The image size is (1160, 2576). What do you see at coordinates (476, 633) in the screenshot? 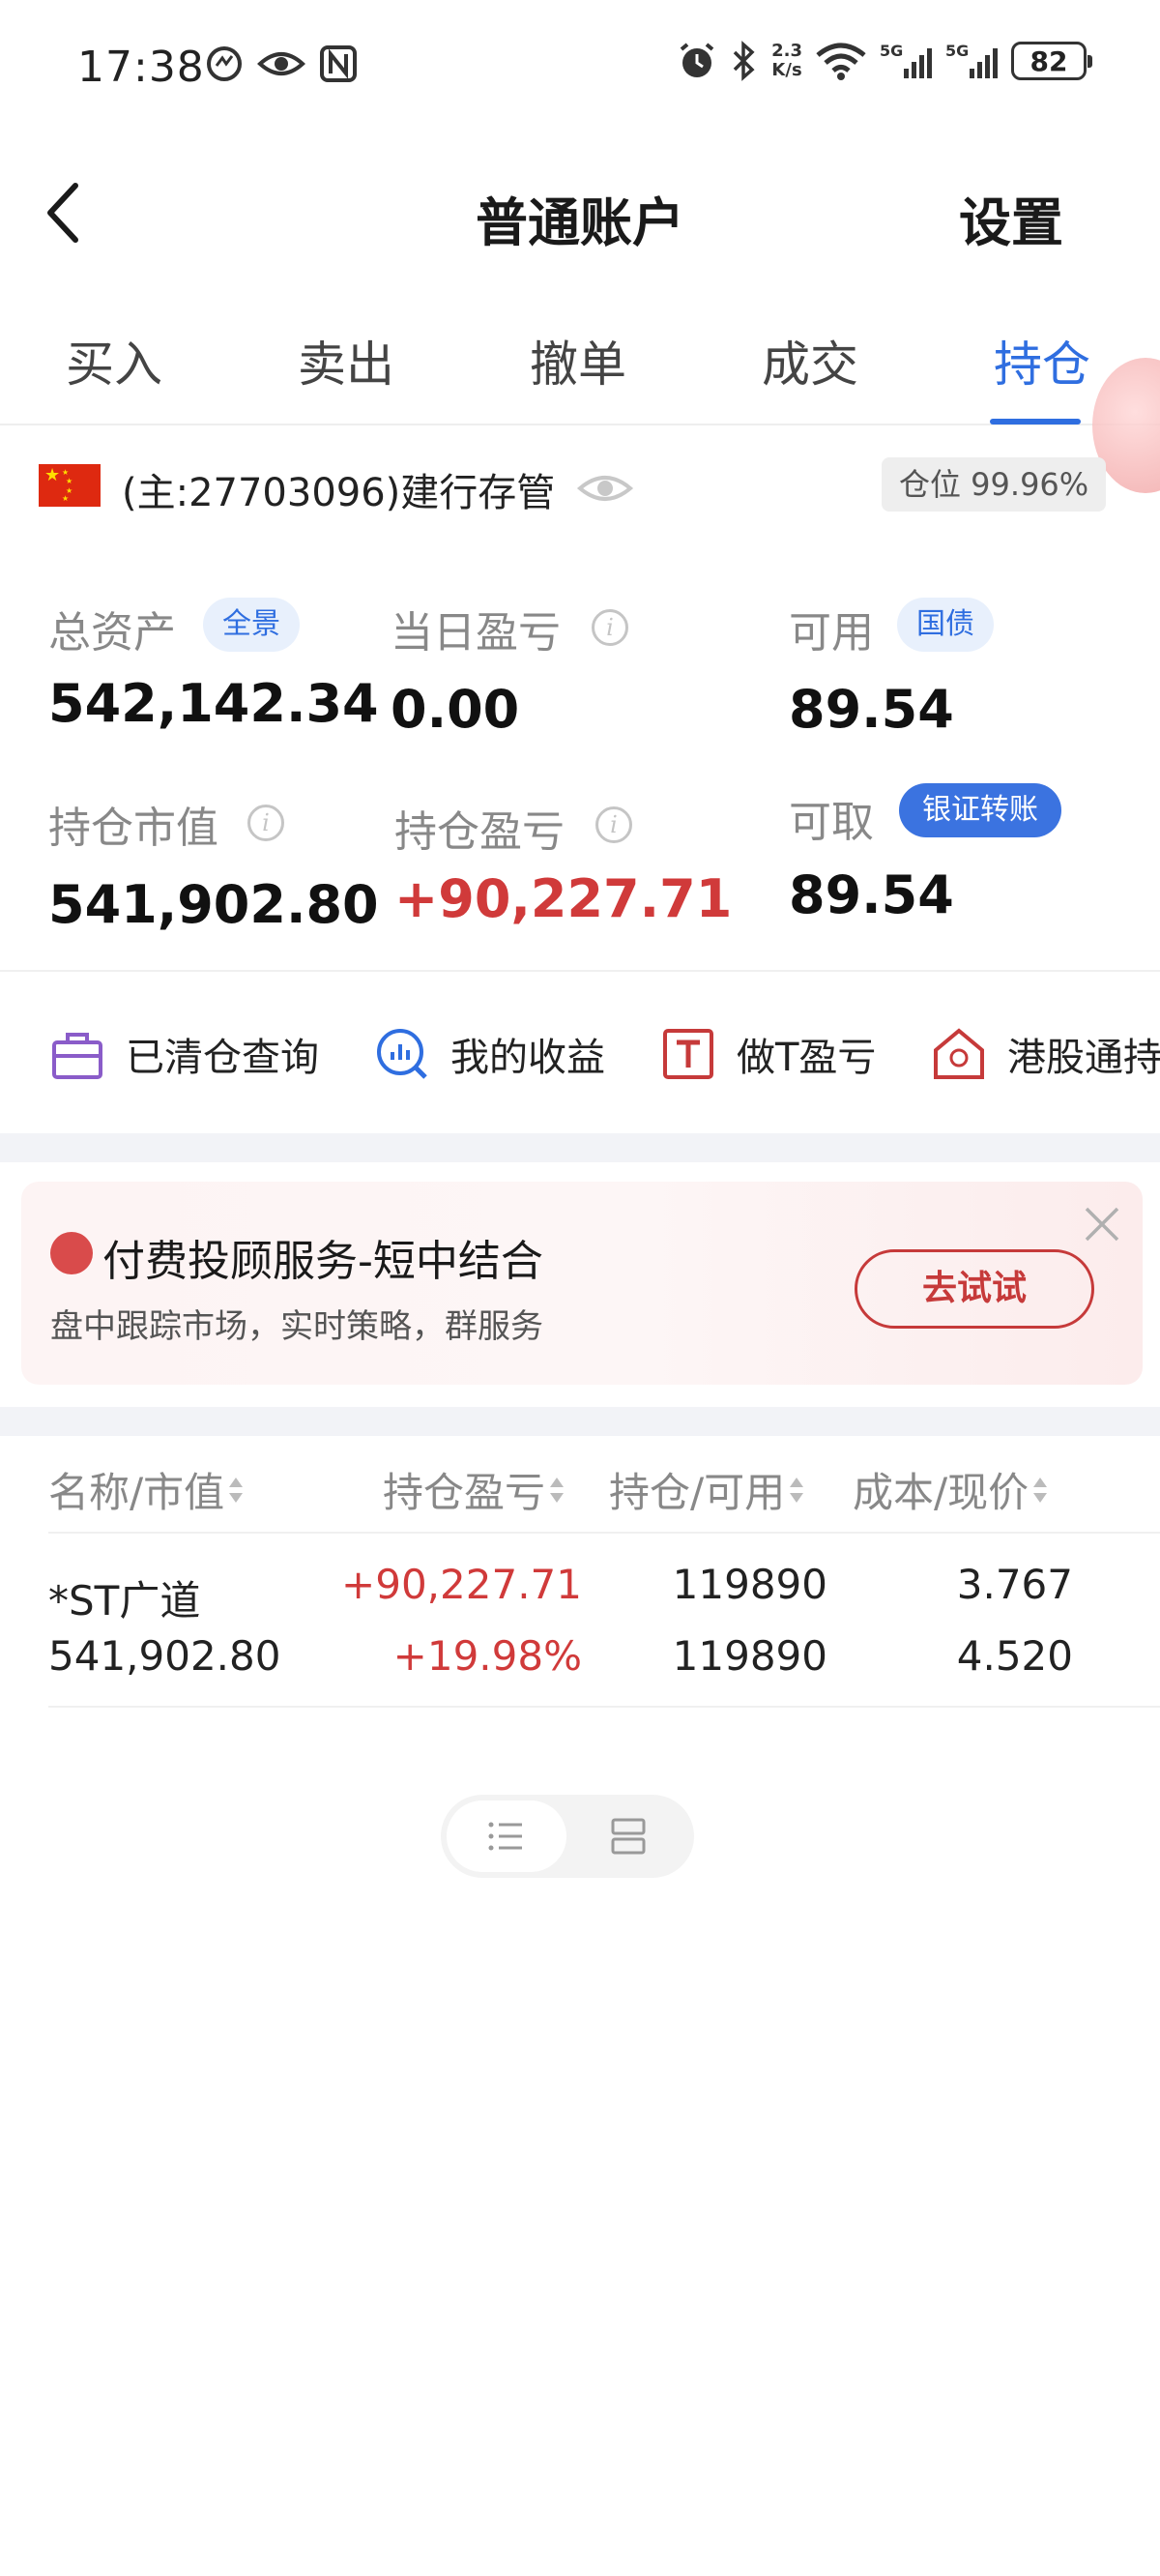
I see `daily-pnl-label: 当日盈亏` at bounding box center [476, 633].